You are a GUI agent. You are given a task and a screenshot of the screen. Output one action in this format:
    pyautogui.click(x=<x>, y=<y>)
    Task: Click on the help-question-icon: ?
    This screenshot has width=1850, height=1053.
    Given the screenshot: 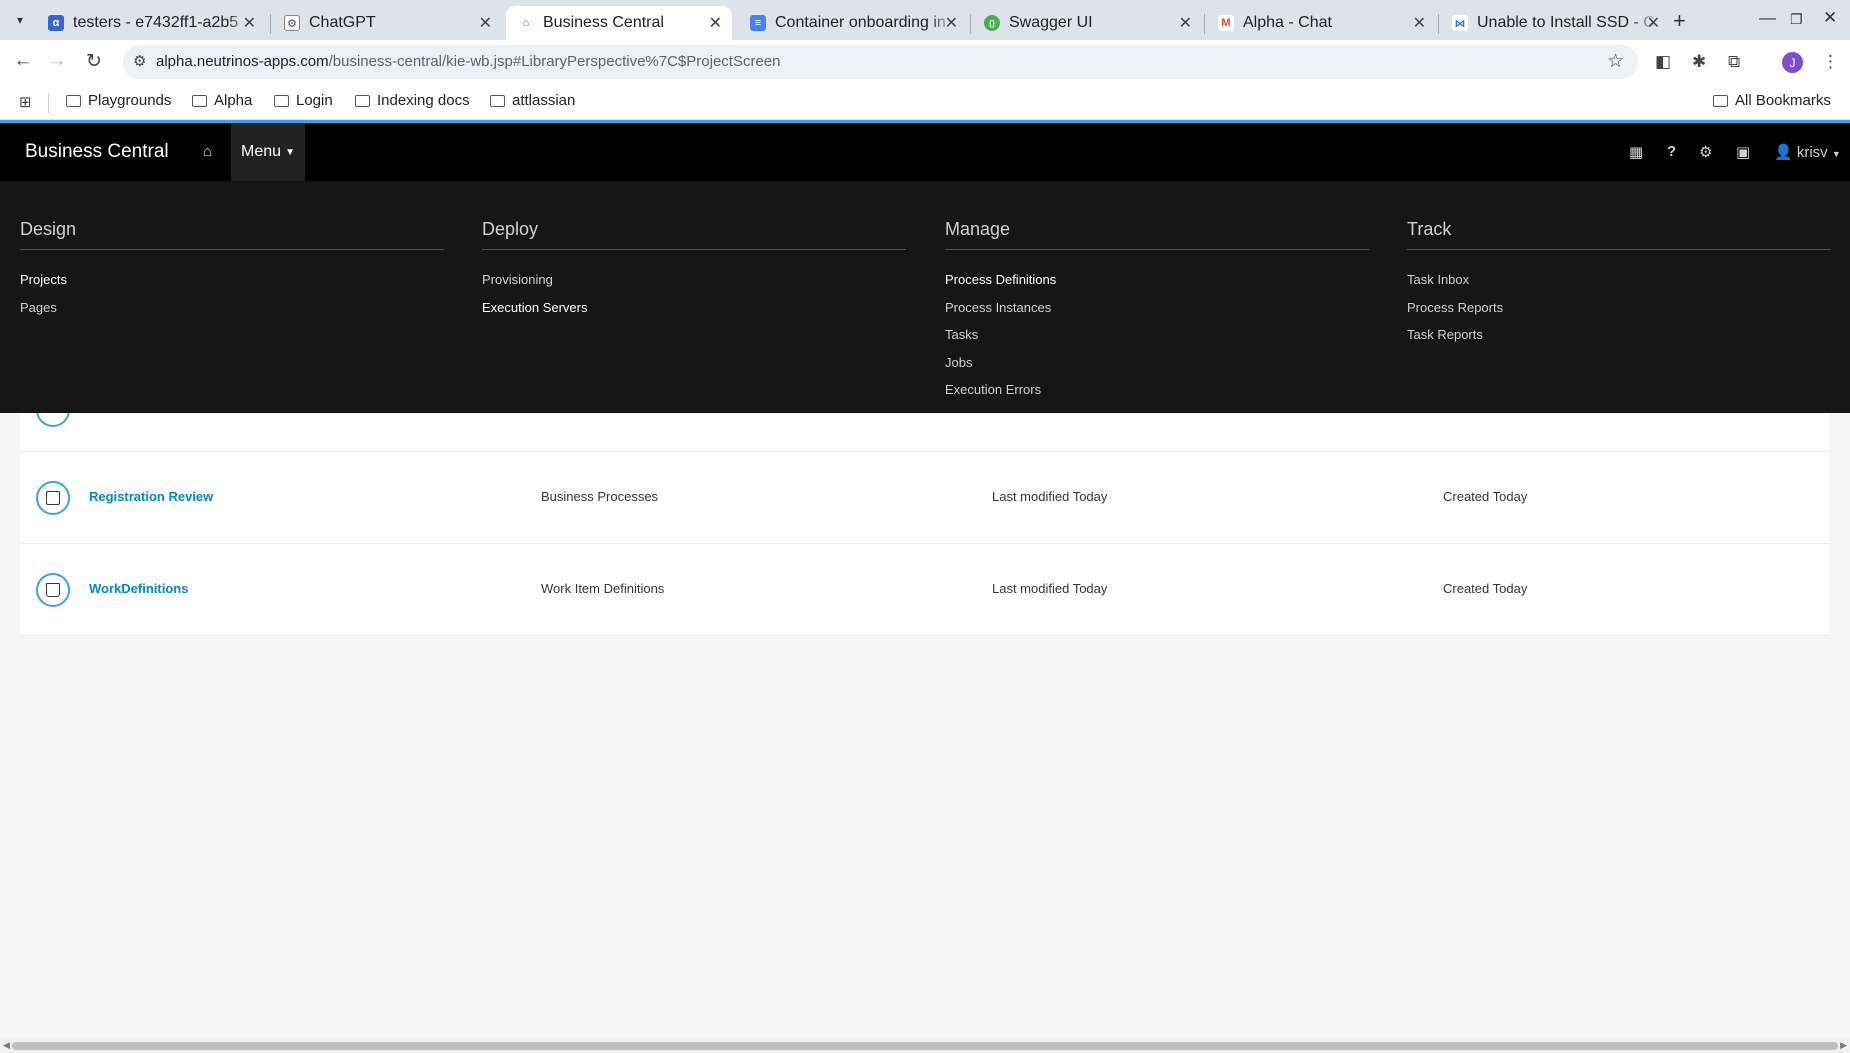 What is the action you would take?
    pyautogui.click(x=1671, y=151)
    